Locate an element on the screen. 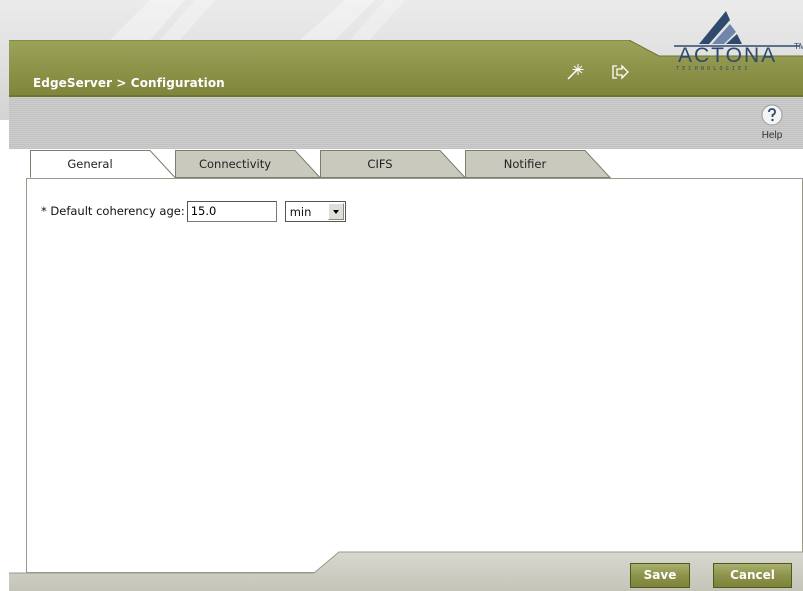 The height and width of the screenshot is (591, 803). tab-label: Connectivity is located at coordinates (235, 164).